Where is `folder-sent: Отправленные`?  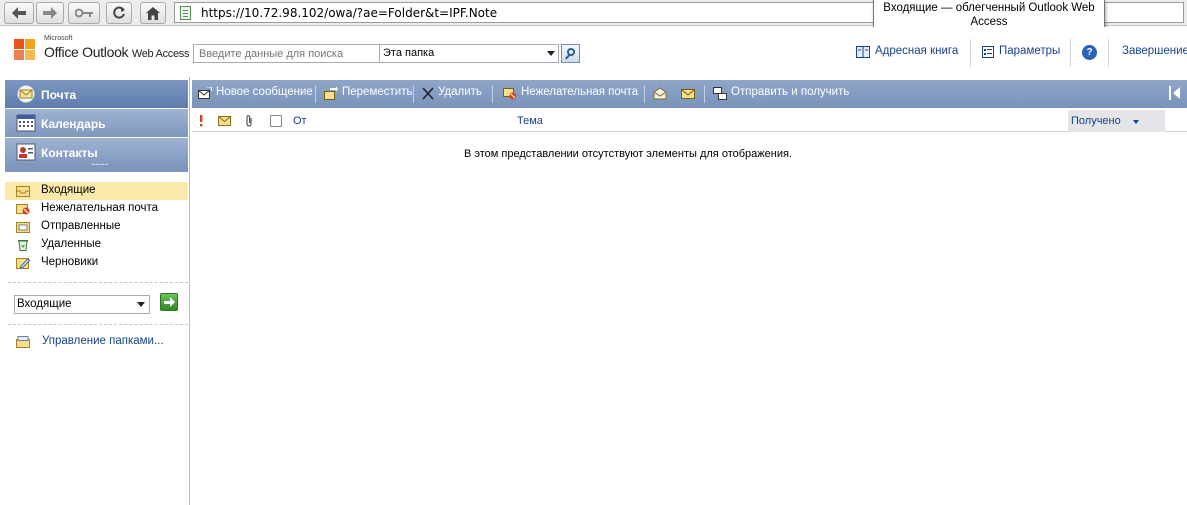 folder-sent: Отправленные is located at coordinates (96, 227).